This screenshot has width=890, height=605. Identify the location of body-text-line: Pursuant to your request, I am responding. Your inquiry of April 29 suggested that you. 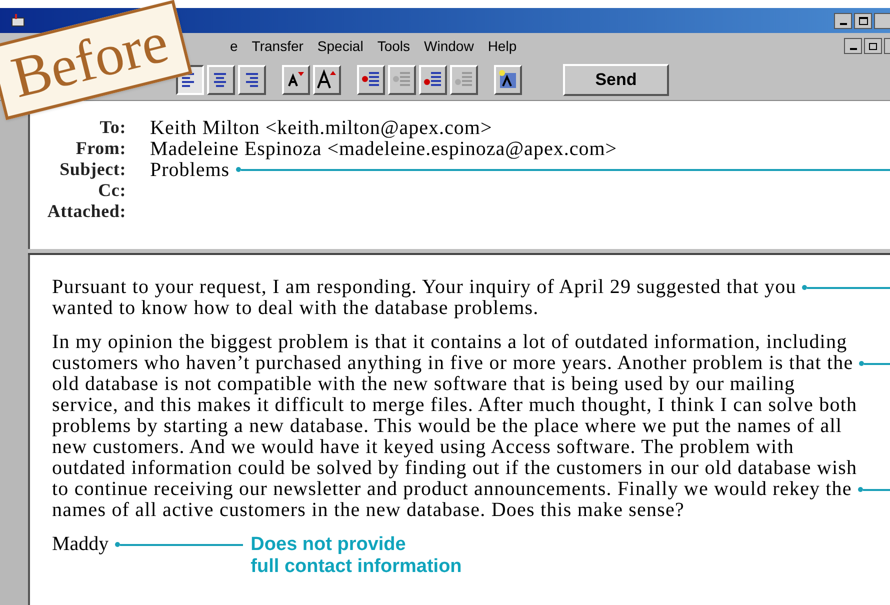
(424, 287).